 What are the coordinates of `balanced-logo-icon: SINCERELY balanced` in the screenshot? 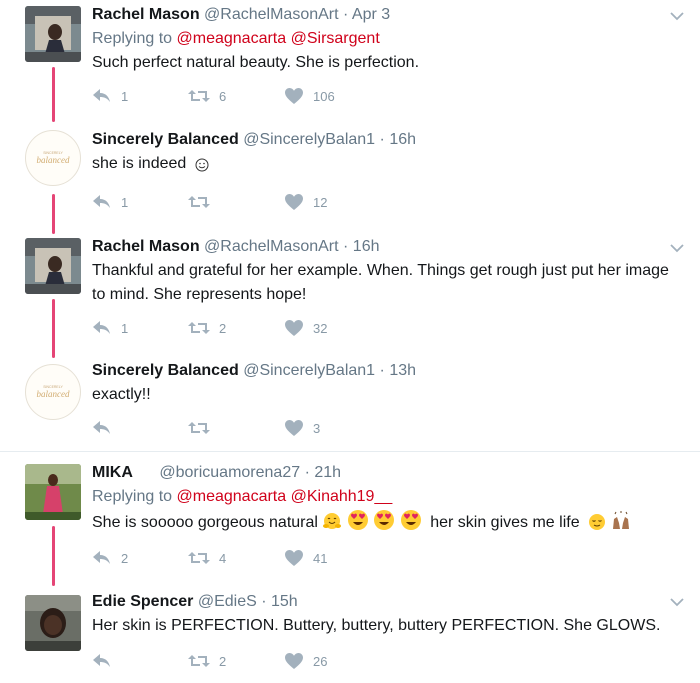 It's located at (53, 158).